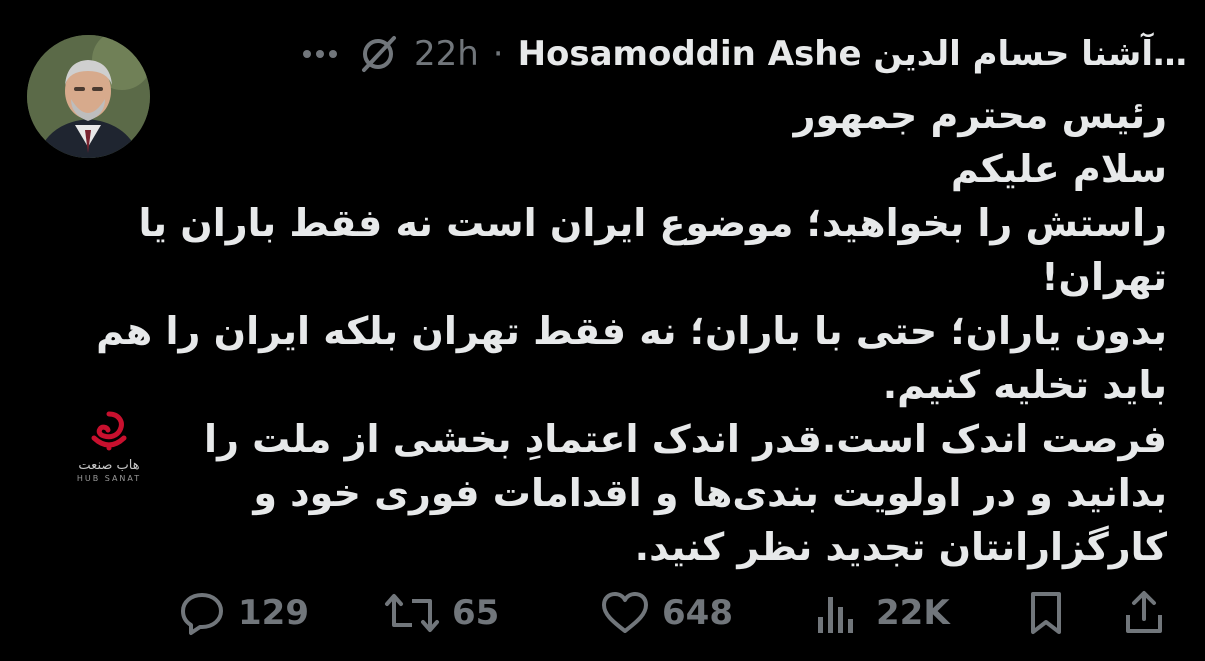  I want to click on avatar-portrait, so click(88, 96).